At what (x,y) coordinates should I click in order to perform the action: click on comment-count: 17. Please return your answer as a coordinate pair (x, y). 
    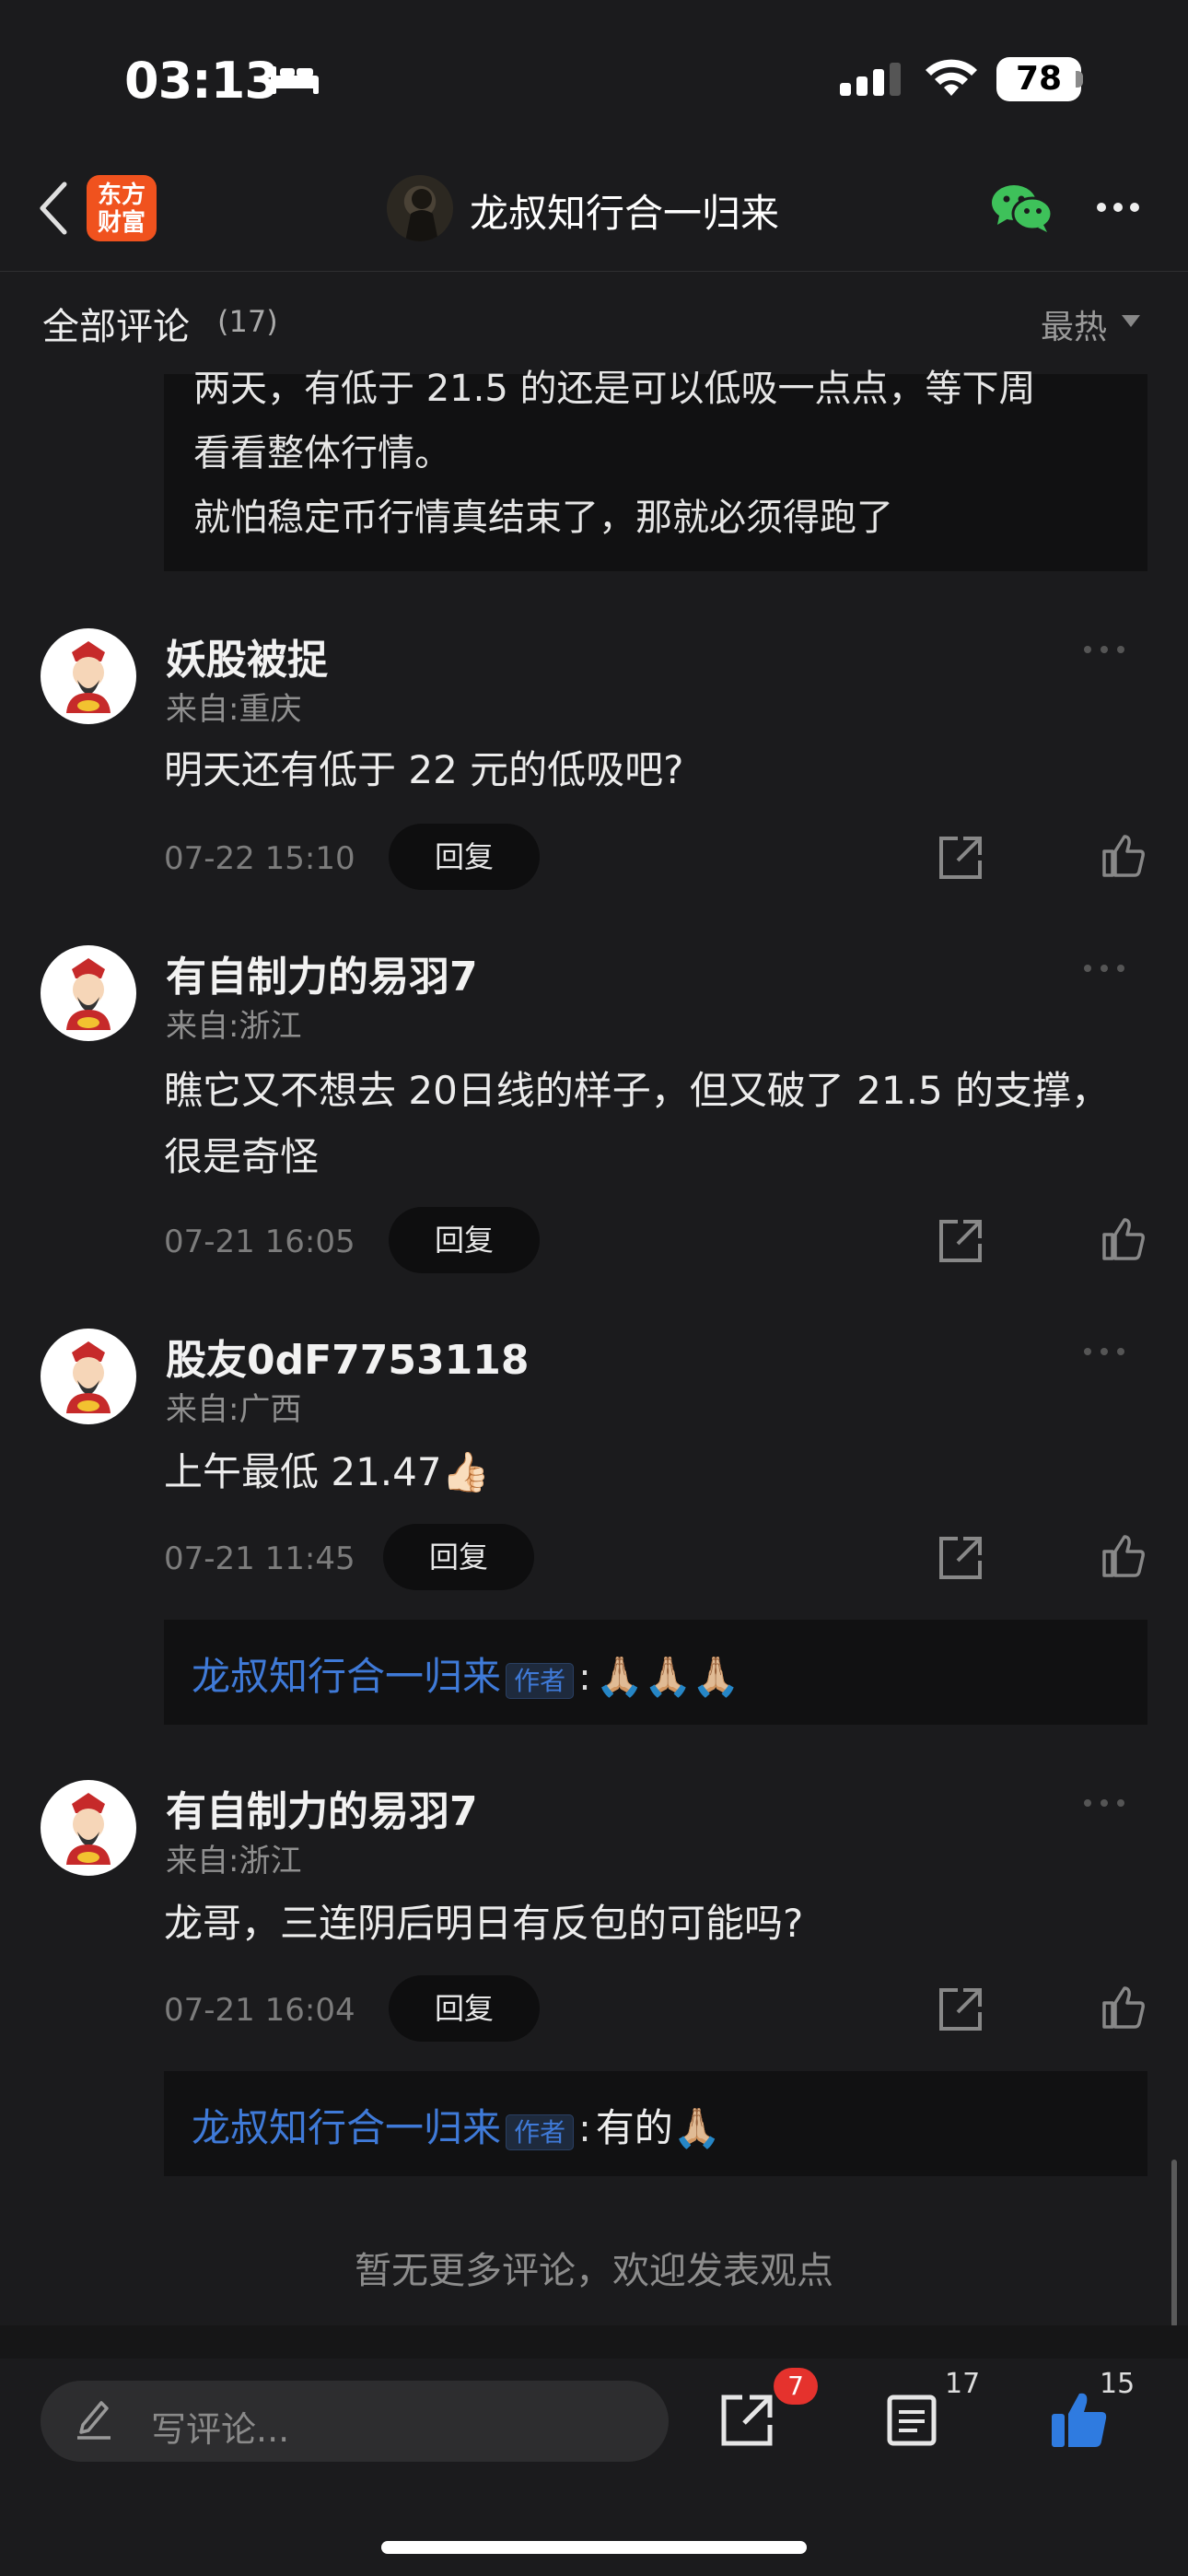
    Looking at the image, I should click on (963, 2384).